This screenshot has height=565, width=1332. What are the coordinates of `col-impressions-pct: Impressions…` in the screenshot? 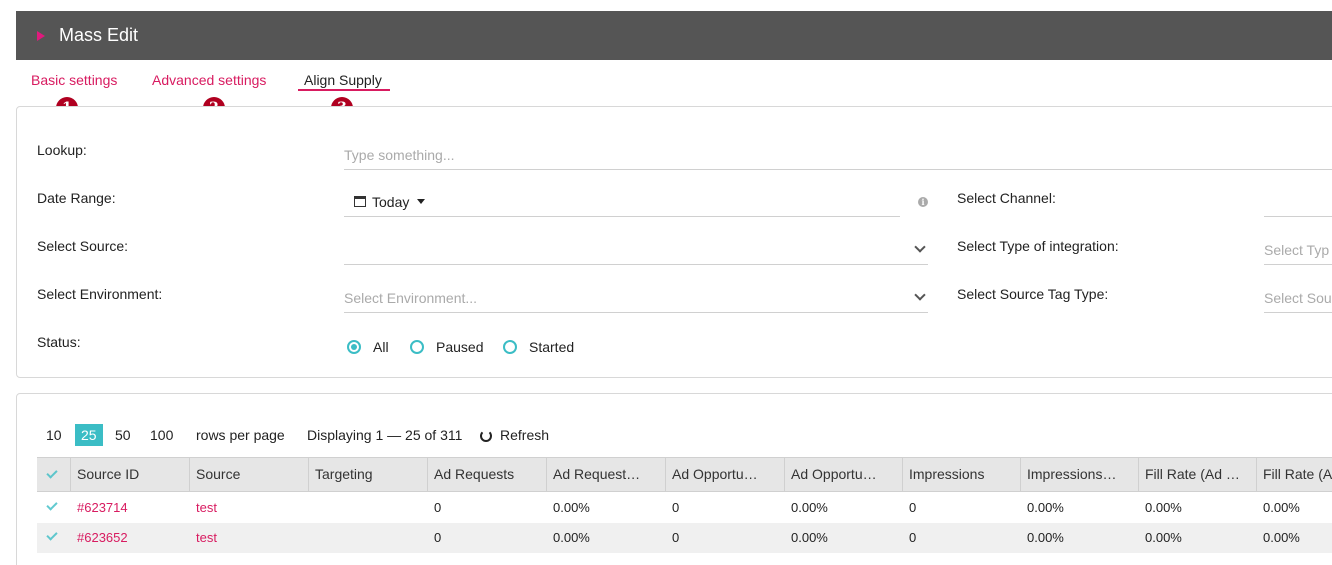 It's located at (1079, 474).